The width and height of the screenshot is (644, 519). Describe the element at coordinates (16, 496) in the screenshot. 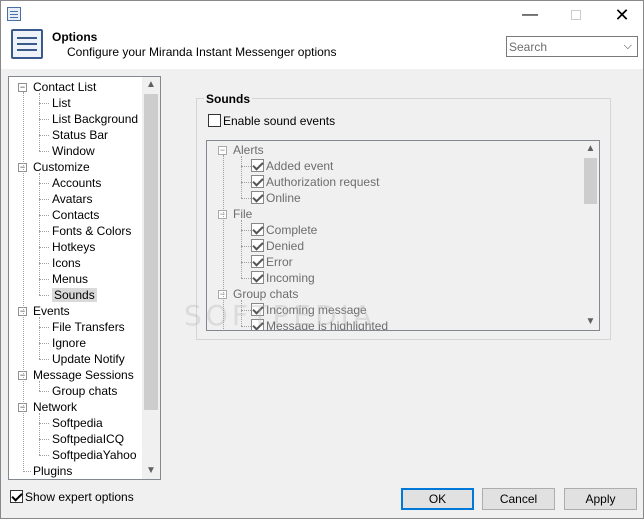

I see `show-expert-options-checkbox` at that location.